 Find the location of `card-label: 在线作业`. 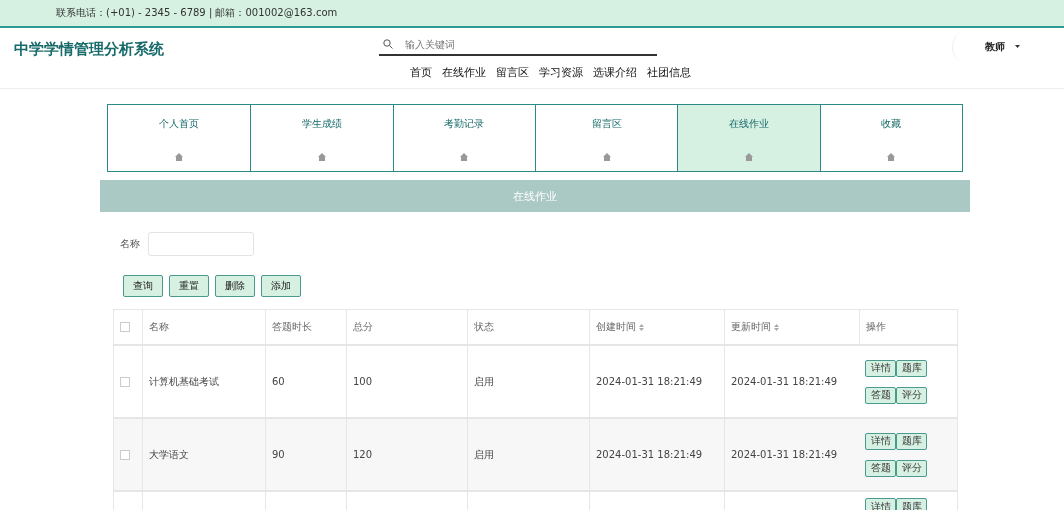

card-label: 在线作业 is located at coordinates (749, 124).